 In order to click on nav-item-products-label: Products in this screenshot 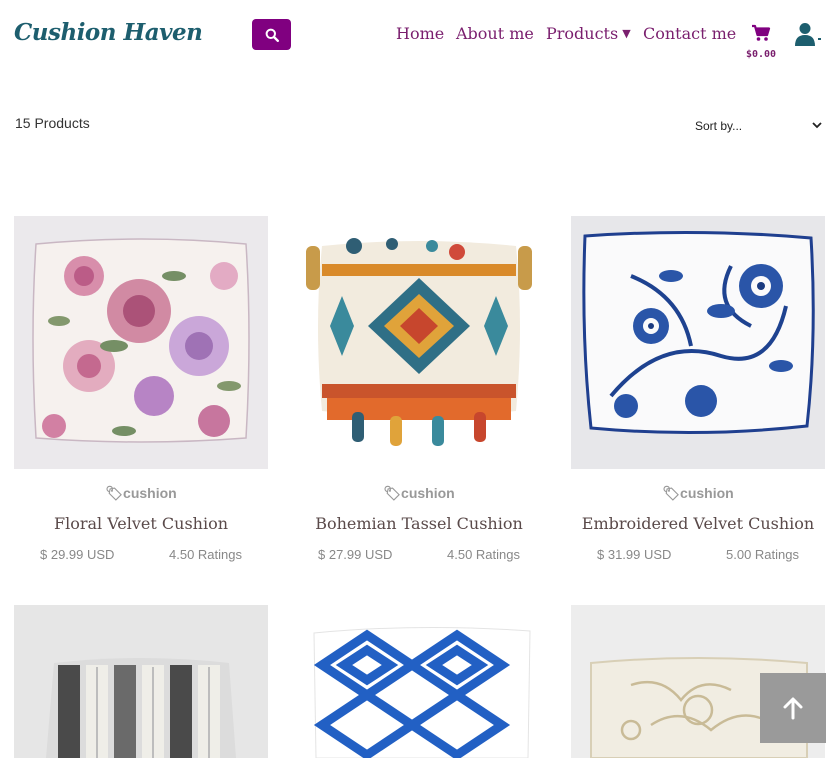, I will do `click(582, 33)`.